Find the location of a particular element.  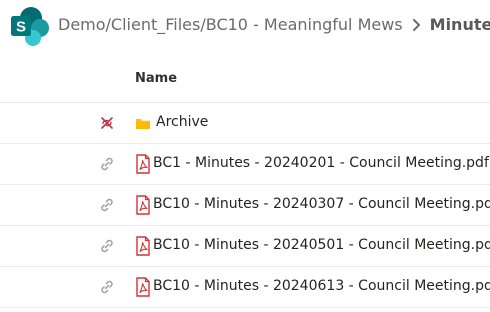

list-item: Archive is located at coordinates (245, 123).